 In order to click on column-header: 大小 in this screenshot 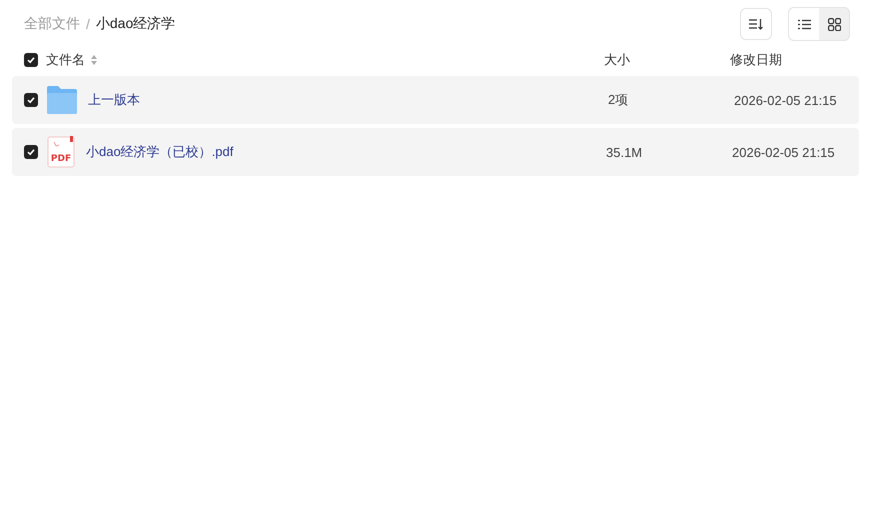, I will do `click(617, 60)`.